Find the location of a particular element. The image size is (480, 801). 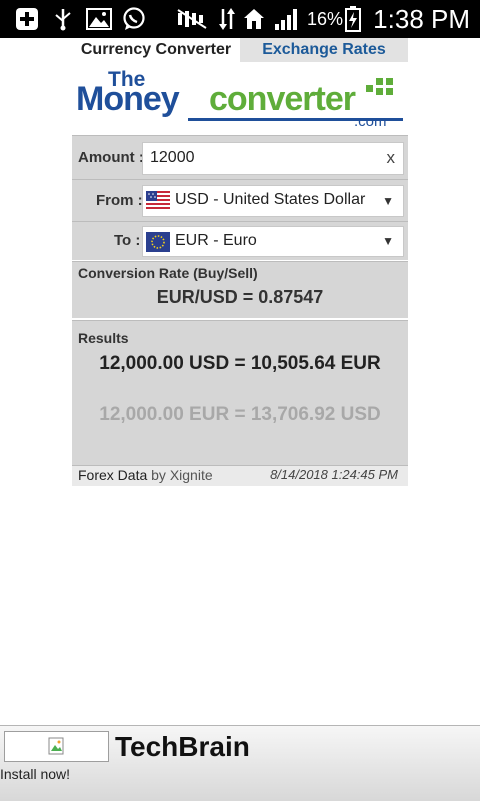

to-row: To : EUR - Euro ▼ is located at coordinates (240, 240).